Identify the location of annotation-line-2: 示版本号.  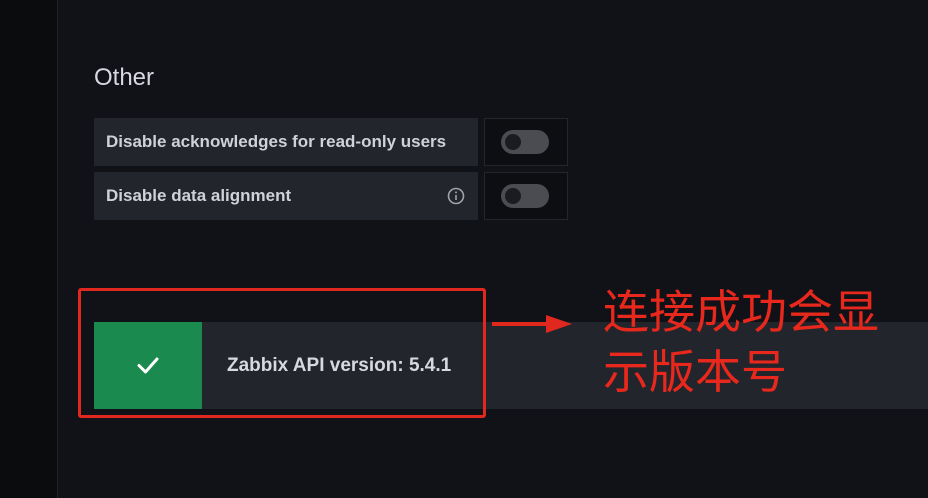
(695, 372).